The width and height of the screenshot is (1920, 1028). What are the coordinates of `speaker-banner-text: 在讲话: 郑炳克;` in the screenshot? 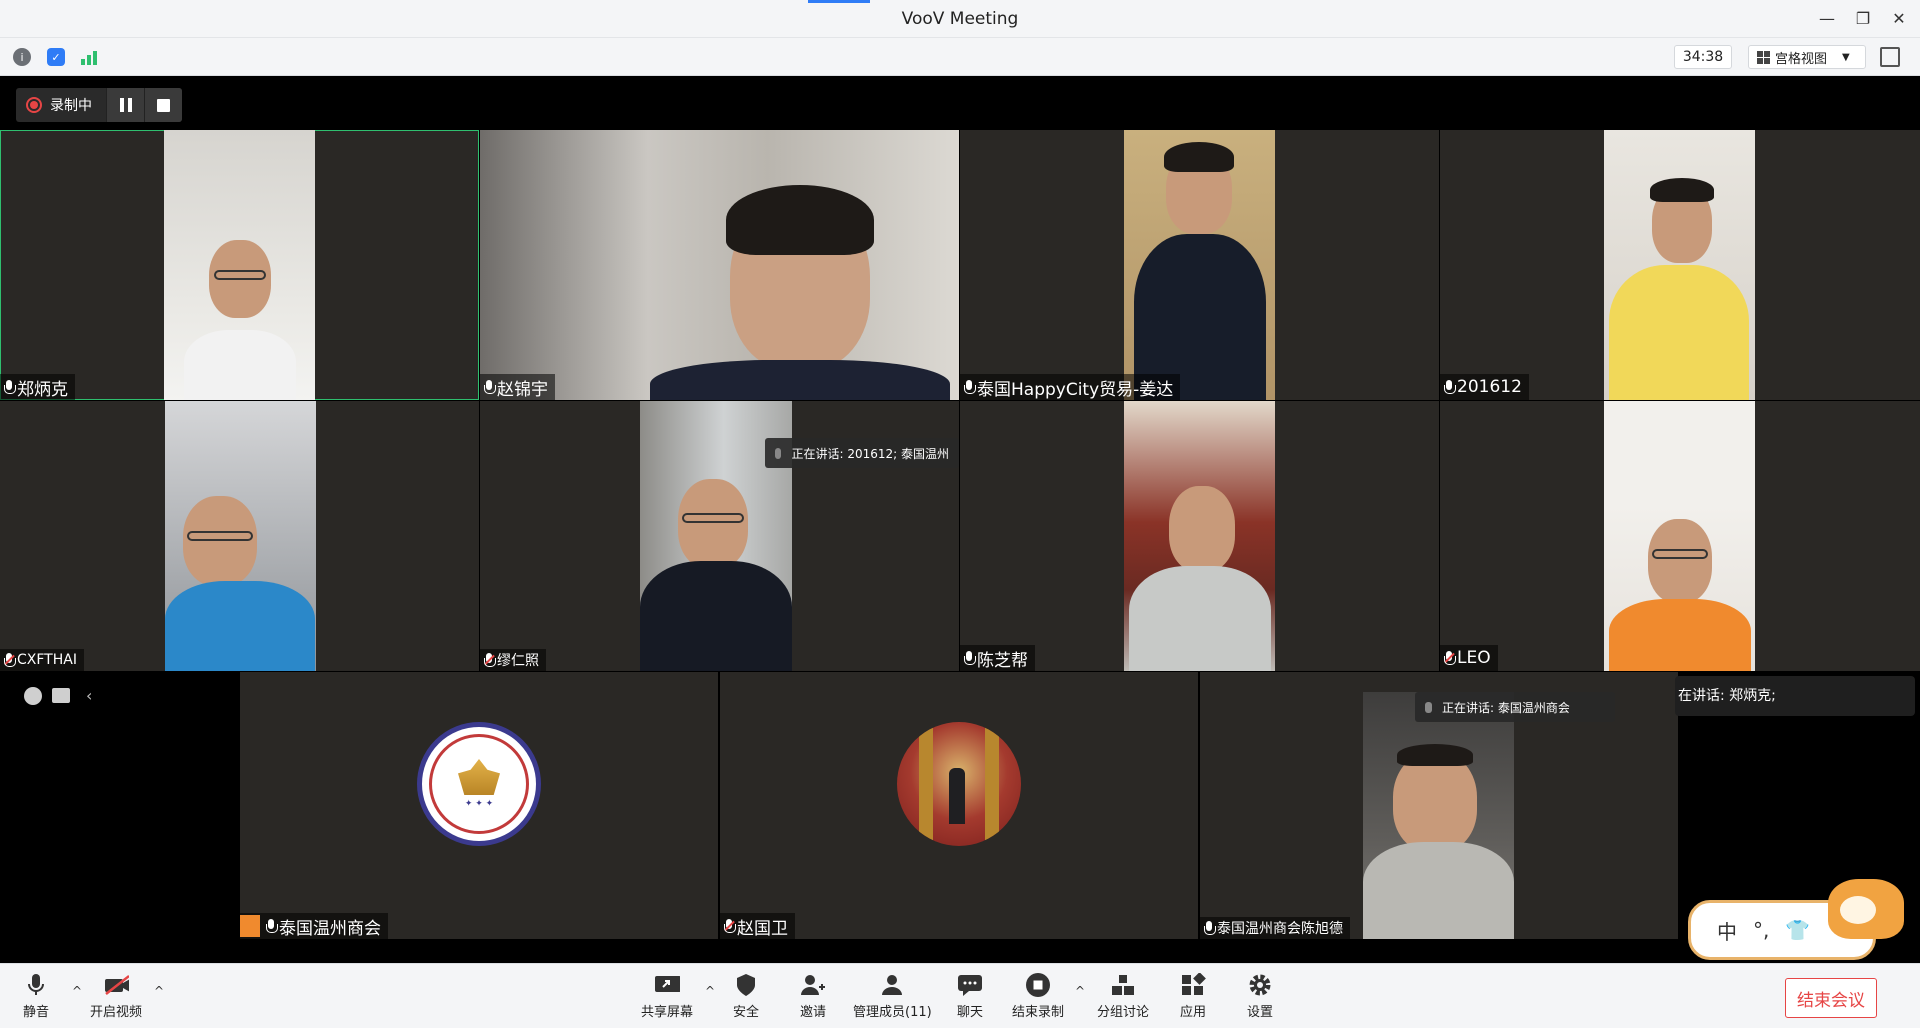 It's located at (1727, 696).